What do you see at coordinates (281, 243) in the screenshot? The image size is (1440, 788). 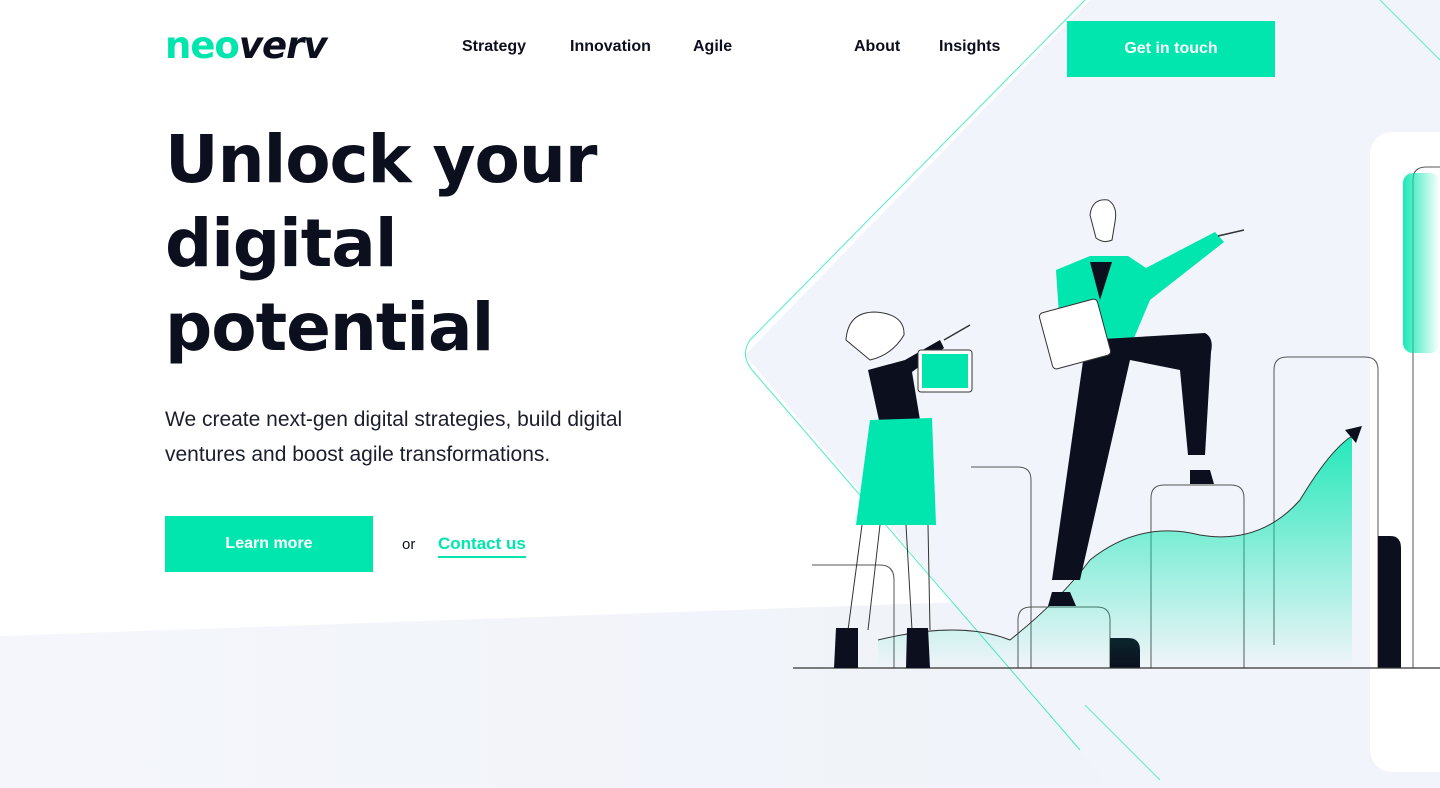 I see `headline-line-2: digital` at bounding box center [281, 243].